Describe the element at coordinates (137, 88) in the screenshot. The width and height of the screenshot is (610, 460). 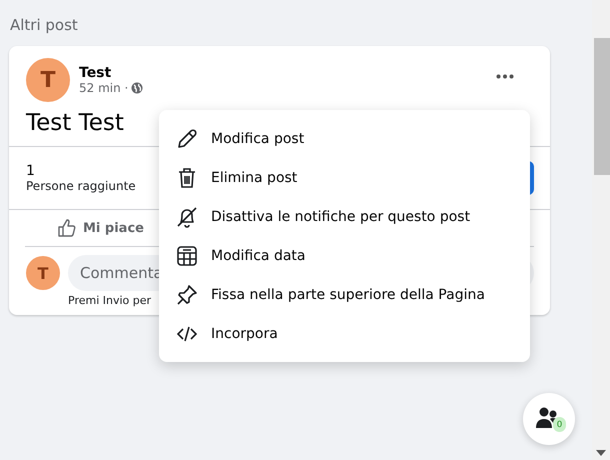
I see `globe-icon` at that location.